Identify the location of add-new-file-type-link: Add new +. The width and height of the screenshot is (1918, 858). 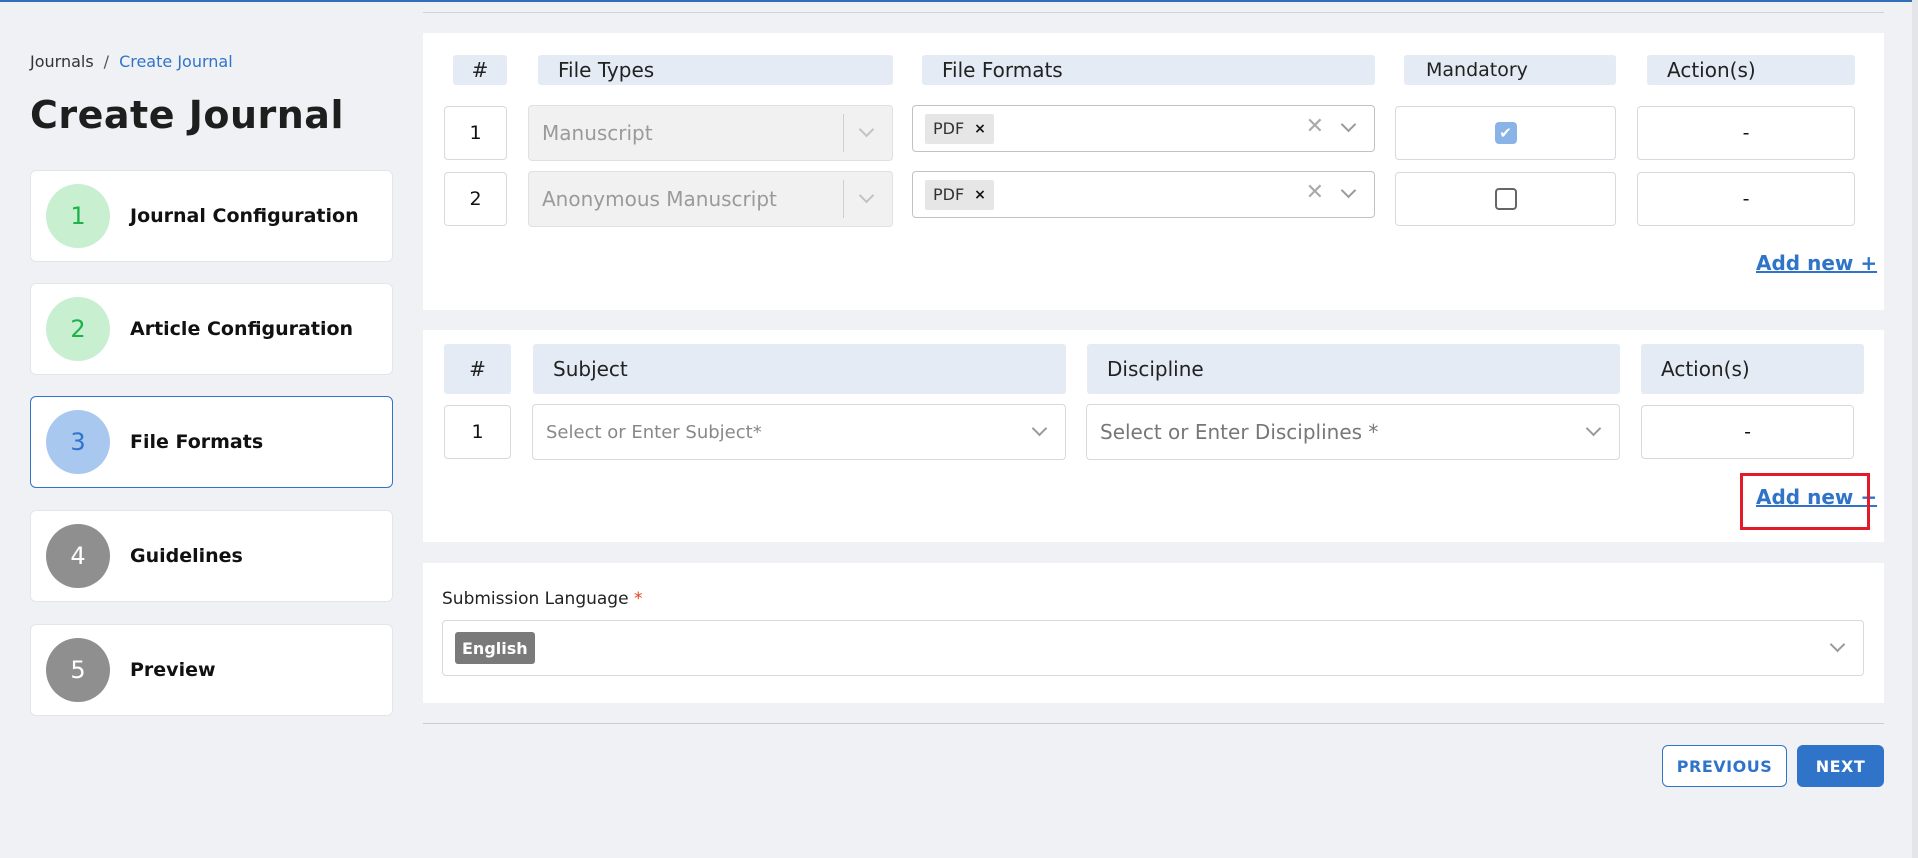
(1816, 263).